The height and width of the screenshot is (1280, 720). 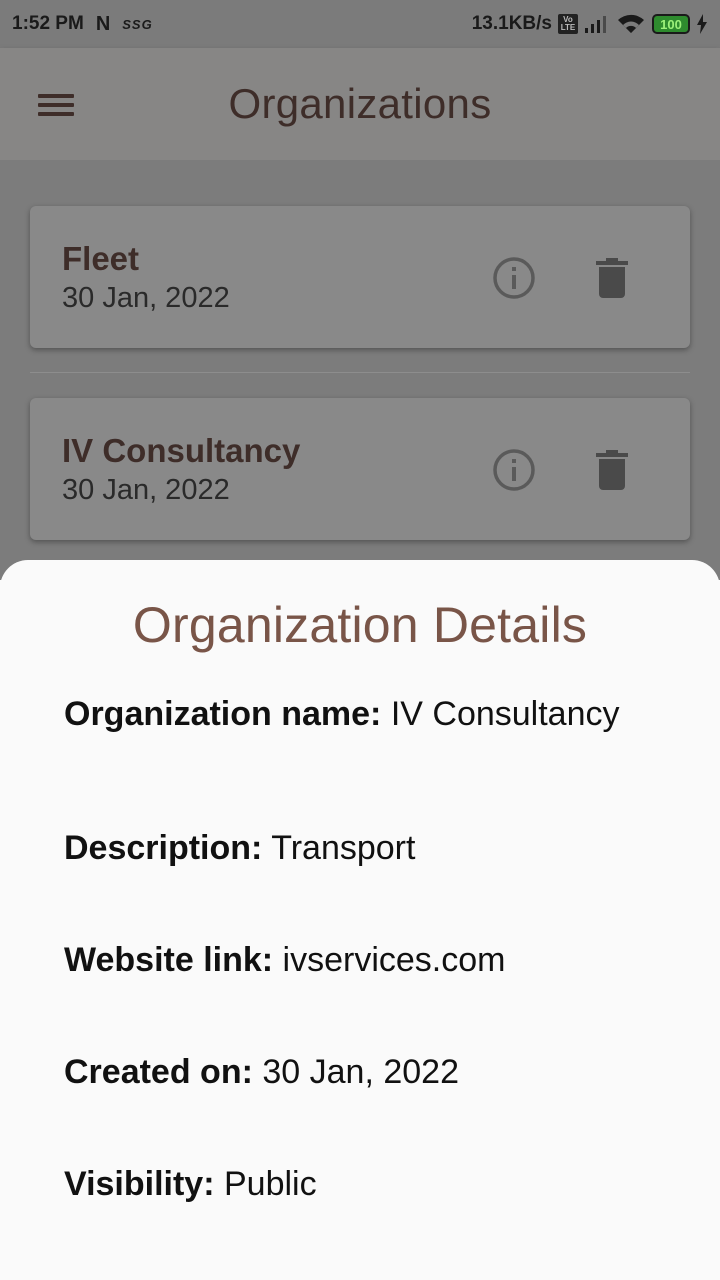 What do you see at coordinates (270, 1184) in the screenshot?
I see `detail-value: Public` at bounding box center [270, 1184].